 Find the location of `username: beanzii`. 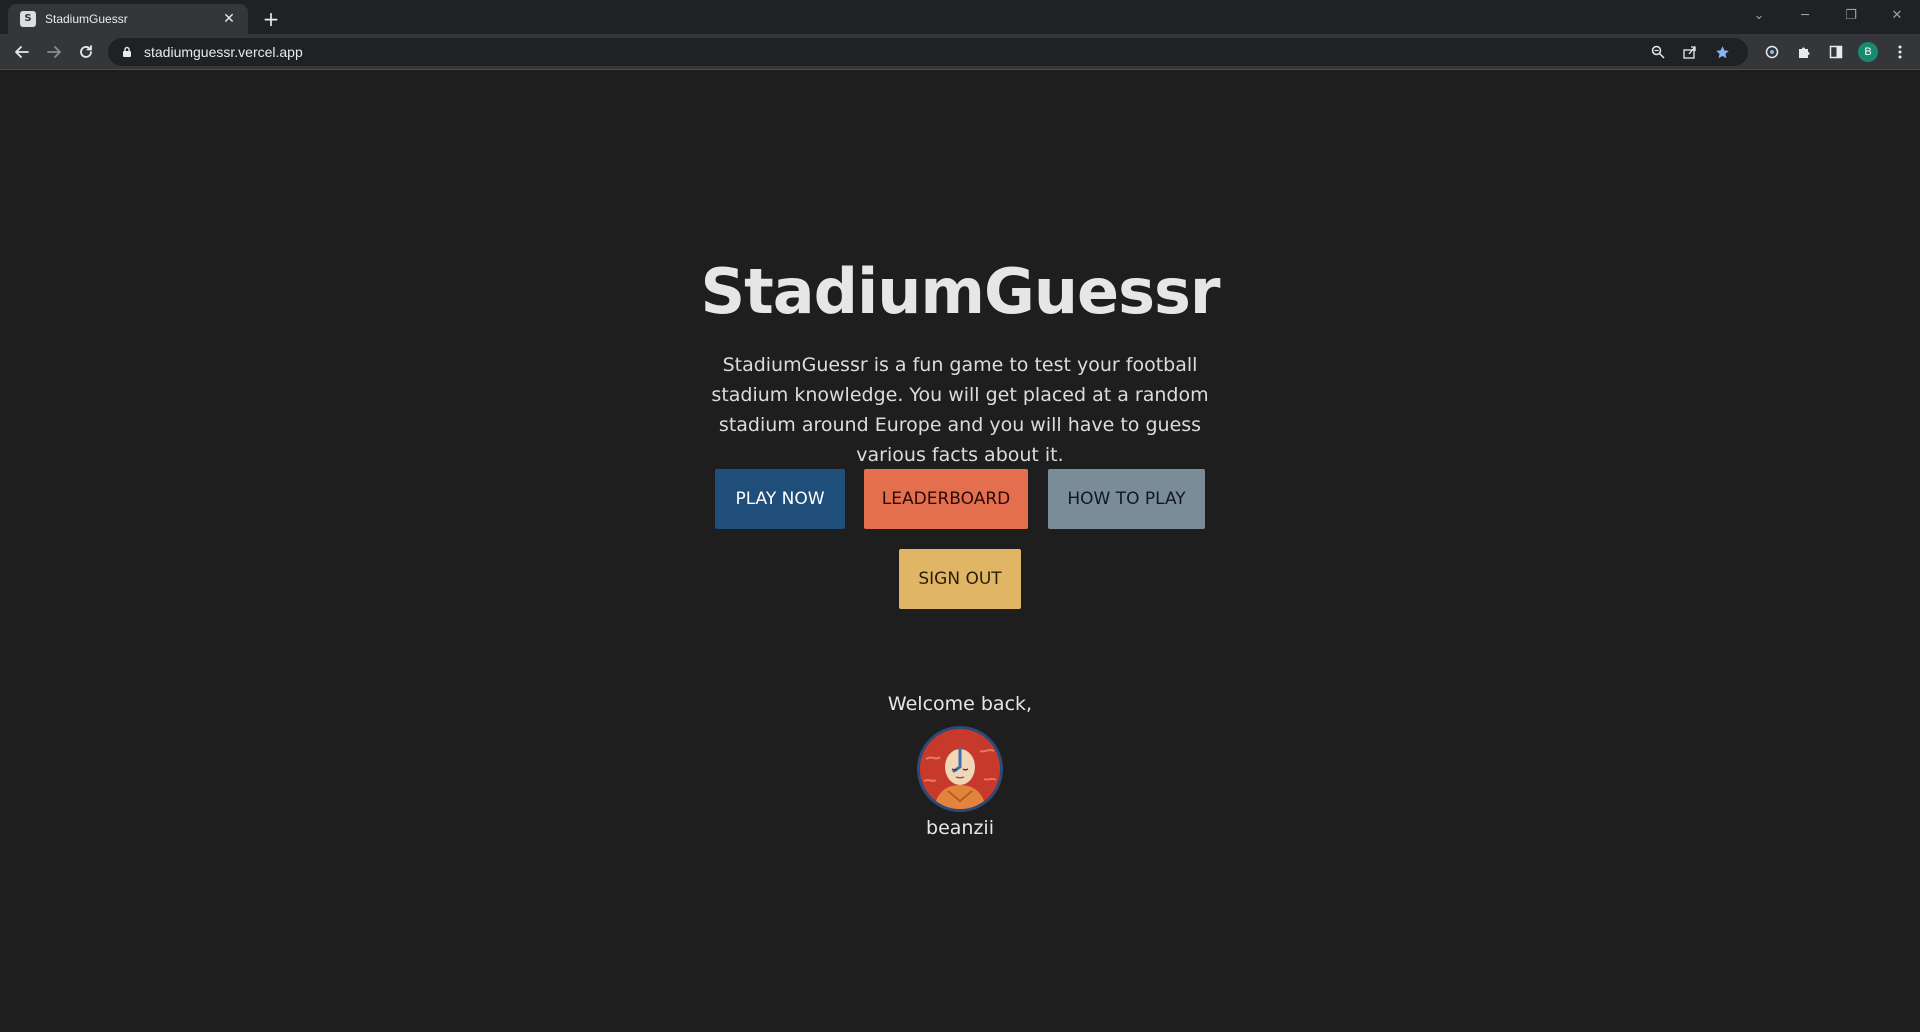

username: beanzii is located at coordinates (960, 828).